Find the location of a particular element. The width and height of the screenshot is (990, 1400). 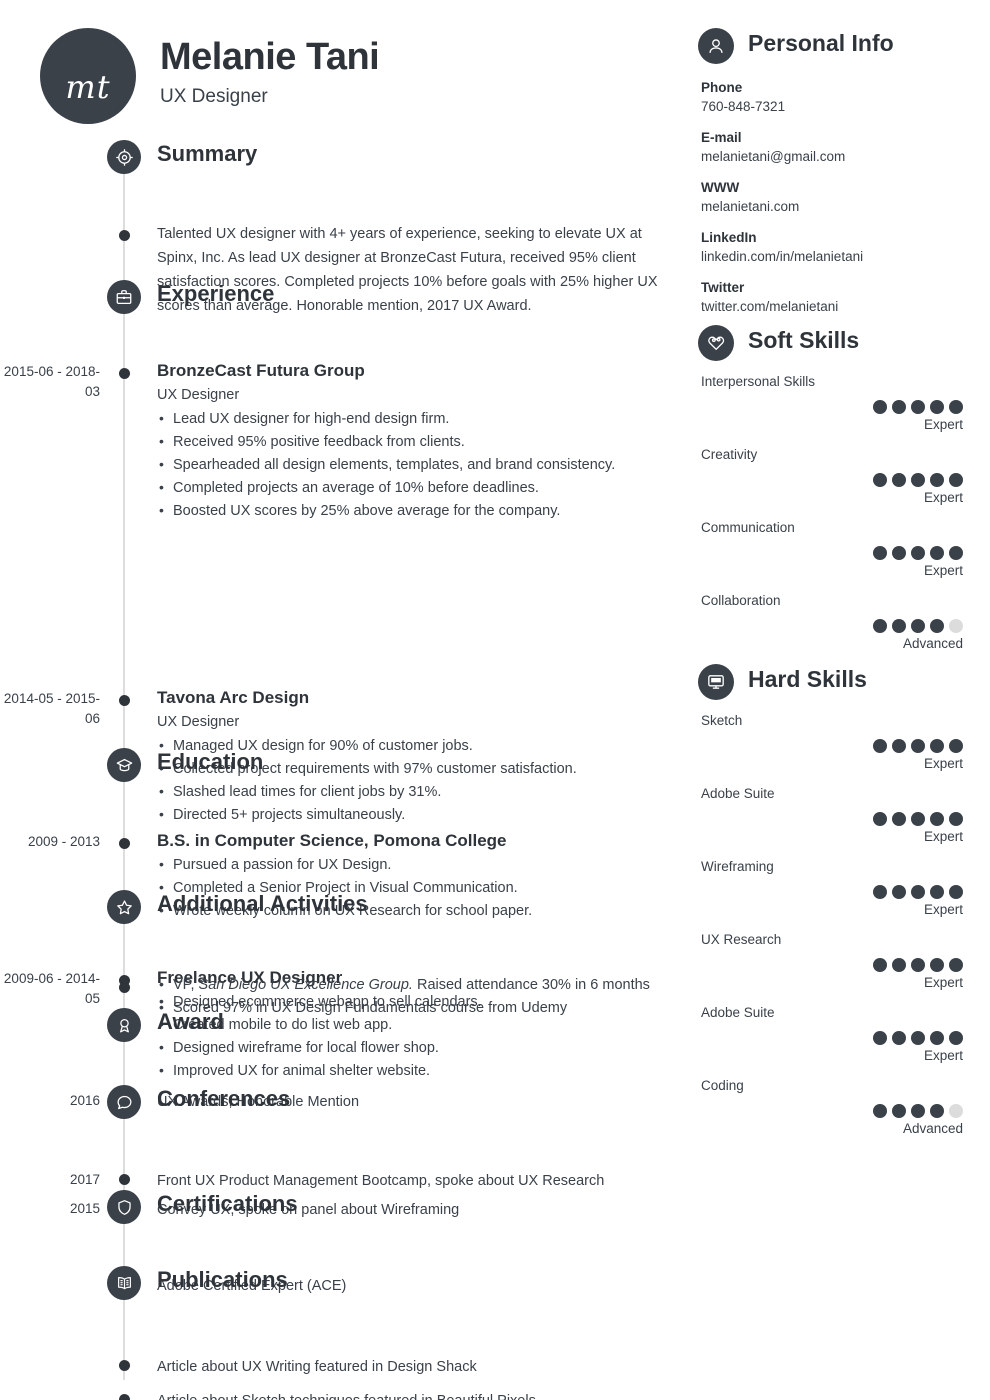

info-value: melanietani.com is located at coordinates (841, 206).